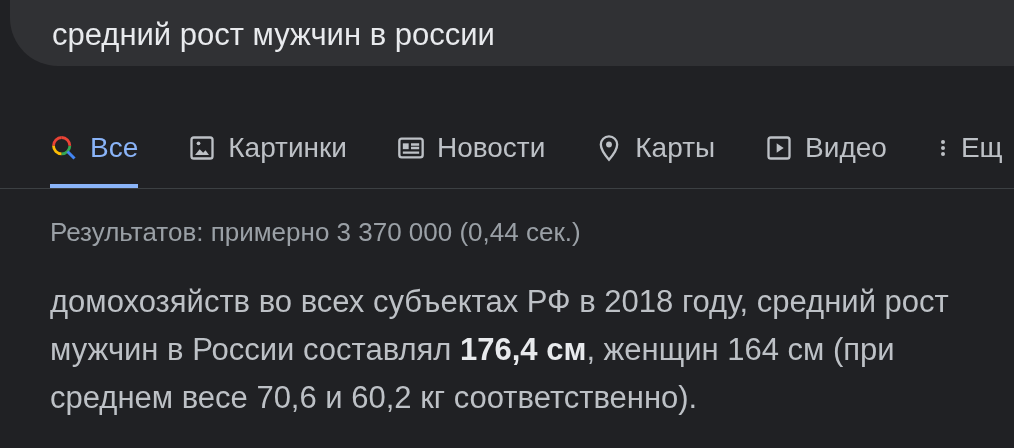  What do you see at coordinates (655, 155) in the screenshot?
I see `tab: Карты` at bounding box center [655, 155].